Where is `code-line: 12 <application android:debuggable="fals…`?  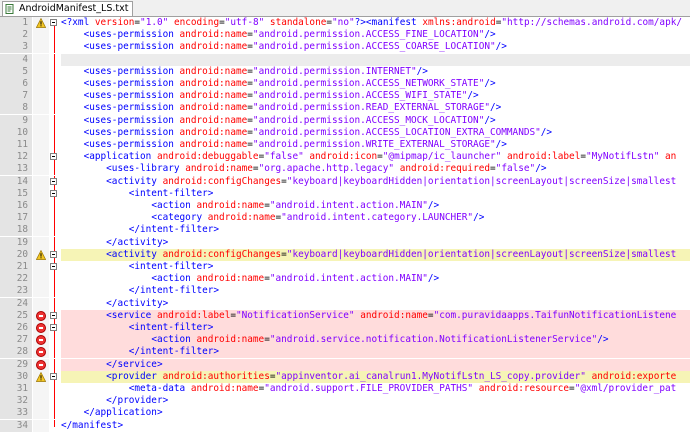
code-line: 12 <application android:debuggable="fals… is located at coordinates (345, 157).